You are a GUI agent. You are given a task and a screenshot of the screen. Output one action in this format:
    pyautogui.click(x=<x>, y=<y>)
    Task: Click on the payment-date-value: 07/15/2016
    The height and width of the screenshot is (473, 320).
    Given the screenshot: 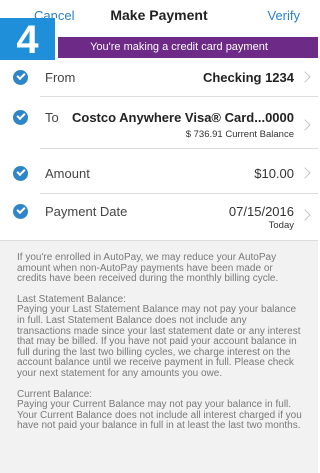 What is the action you would take?
    pyautogui.click(x=261, y=211)
    